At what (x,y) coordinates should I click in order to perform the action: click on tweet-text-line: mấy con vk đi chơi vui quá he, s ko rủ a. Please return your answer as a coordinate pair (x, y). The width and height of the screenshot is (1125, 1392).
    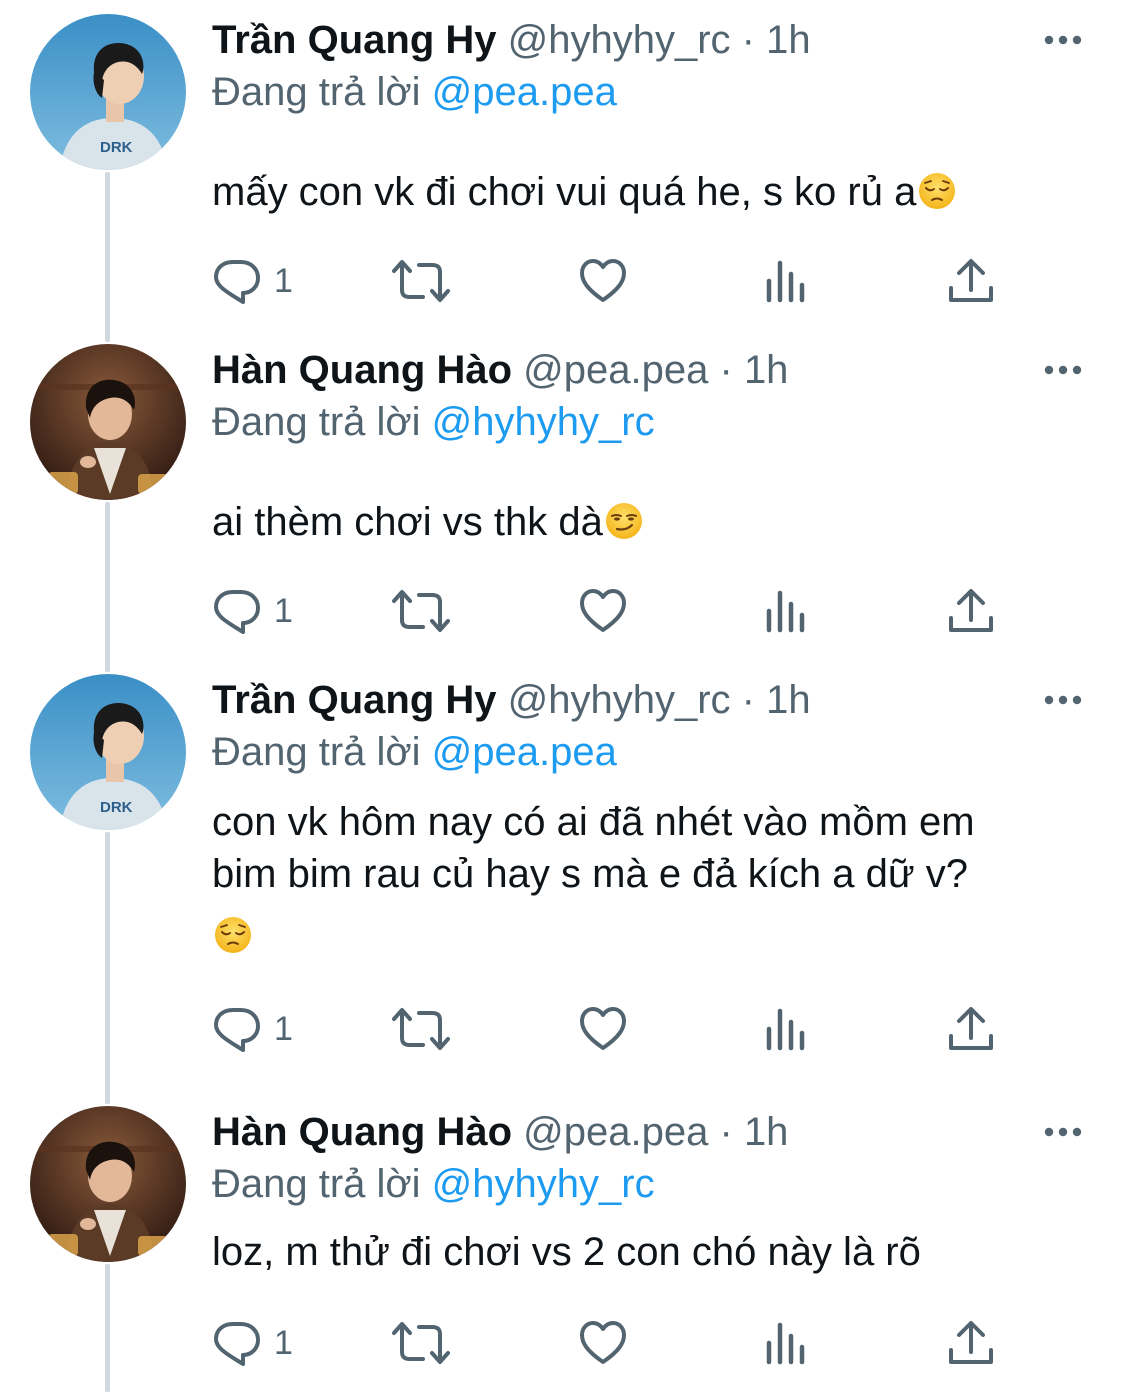
    Looking at the image, I should click on (642, 192).